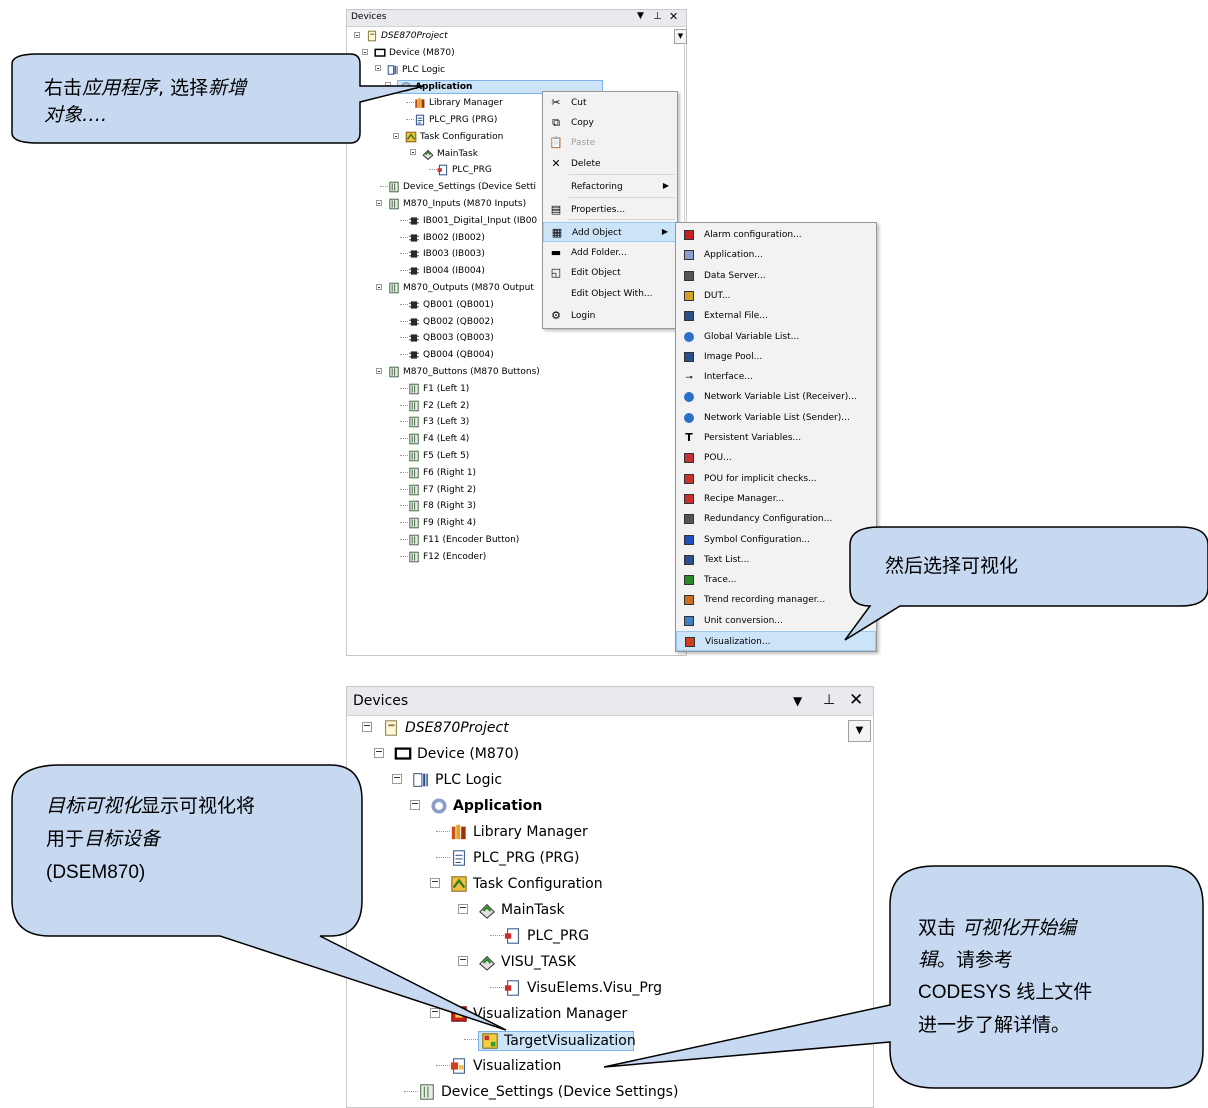  What do you see at coordinates (461, 288) in the screenshot?
I see `tree-node: M870_Outputs (M870 Output` at bounding box center [461, 288].